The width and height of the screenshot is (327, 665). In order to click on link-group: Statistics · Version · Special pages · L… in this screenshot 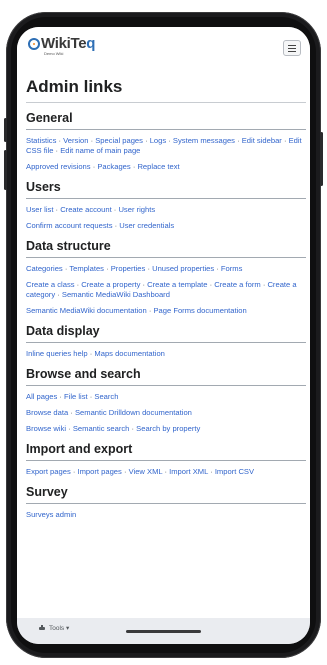, I will do `click(166, 146)`.